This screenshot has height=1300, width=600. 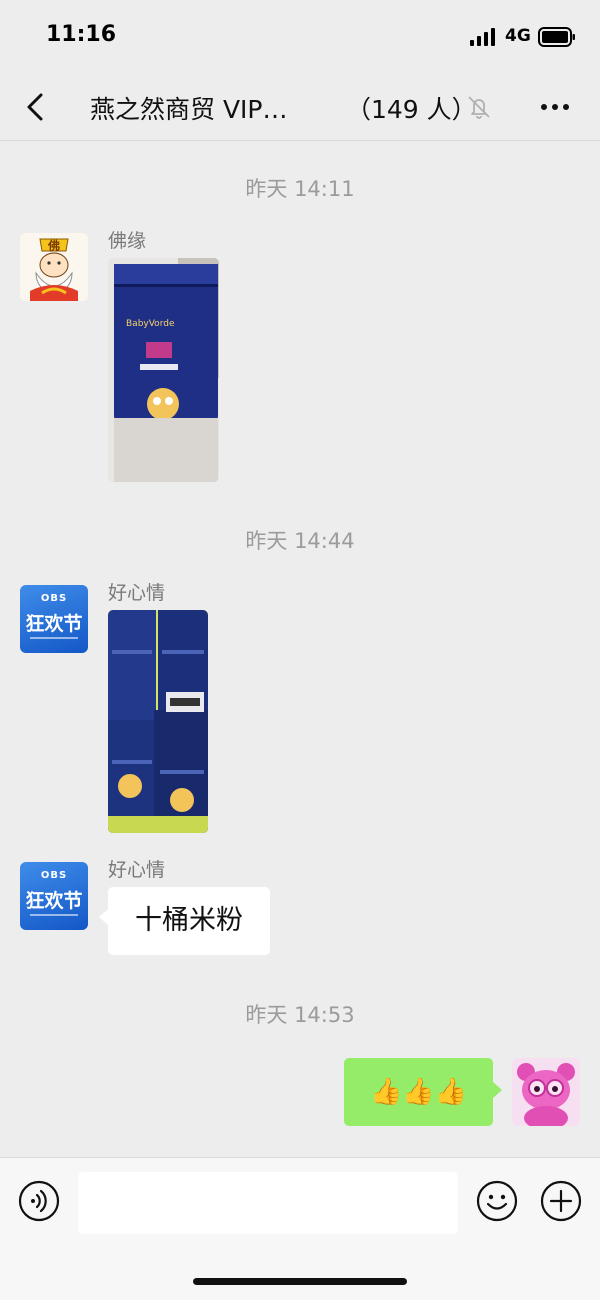 I want to click on stacked-cans-photo, so click(x=158, y=721).